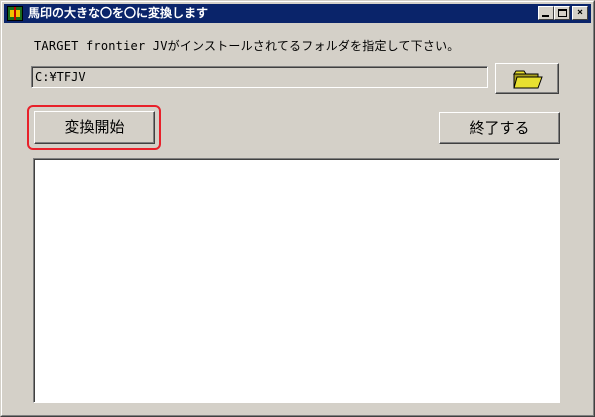 This screenshot has width=595, height=417. Describe the element at coordinates (297, 13) in the screenshot. I see `title-bar: 馬印の大きな〇を〇に変換します ×` at that location.